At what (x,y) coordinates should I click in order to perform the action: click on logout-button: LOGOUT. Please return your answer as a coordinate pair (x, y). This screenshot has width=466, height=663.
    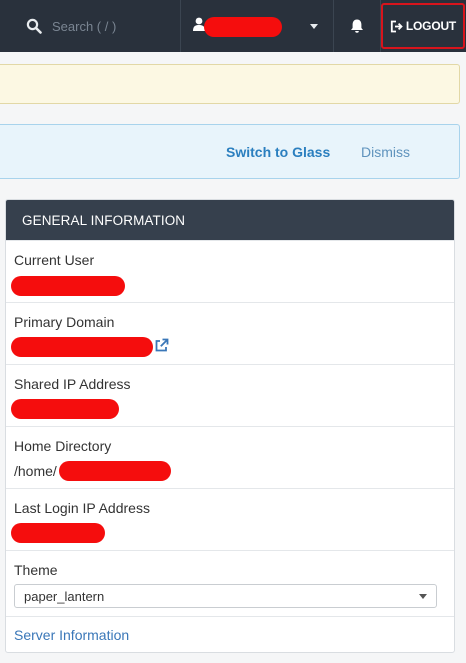
    Looking at the image, I should click on (423, 26).